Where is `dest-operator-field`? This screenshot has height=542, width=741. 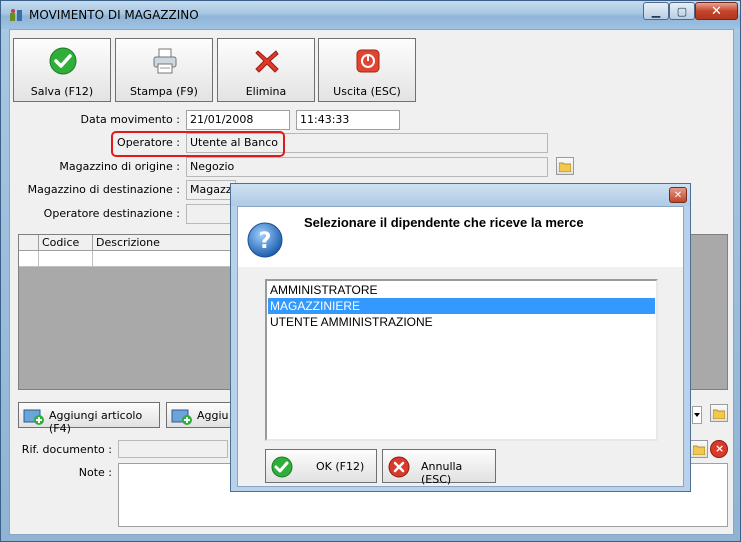
dest-operator-field is located at coordinates (211, 214).